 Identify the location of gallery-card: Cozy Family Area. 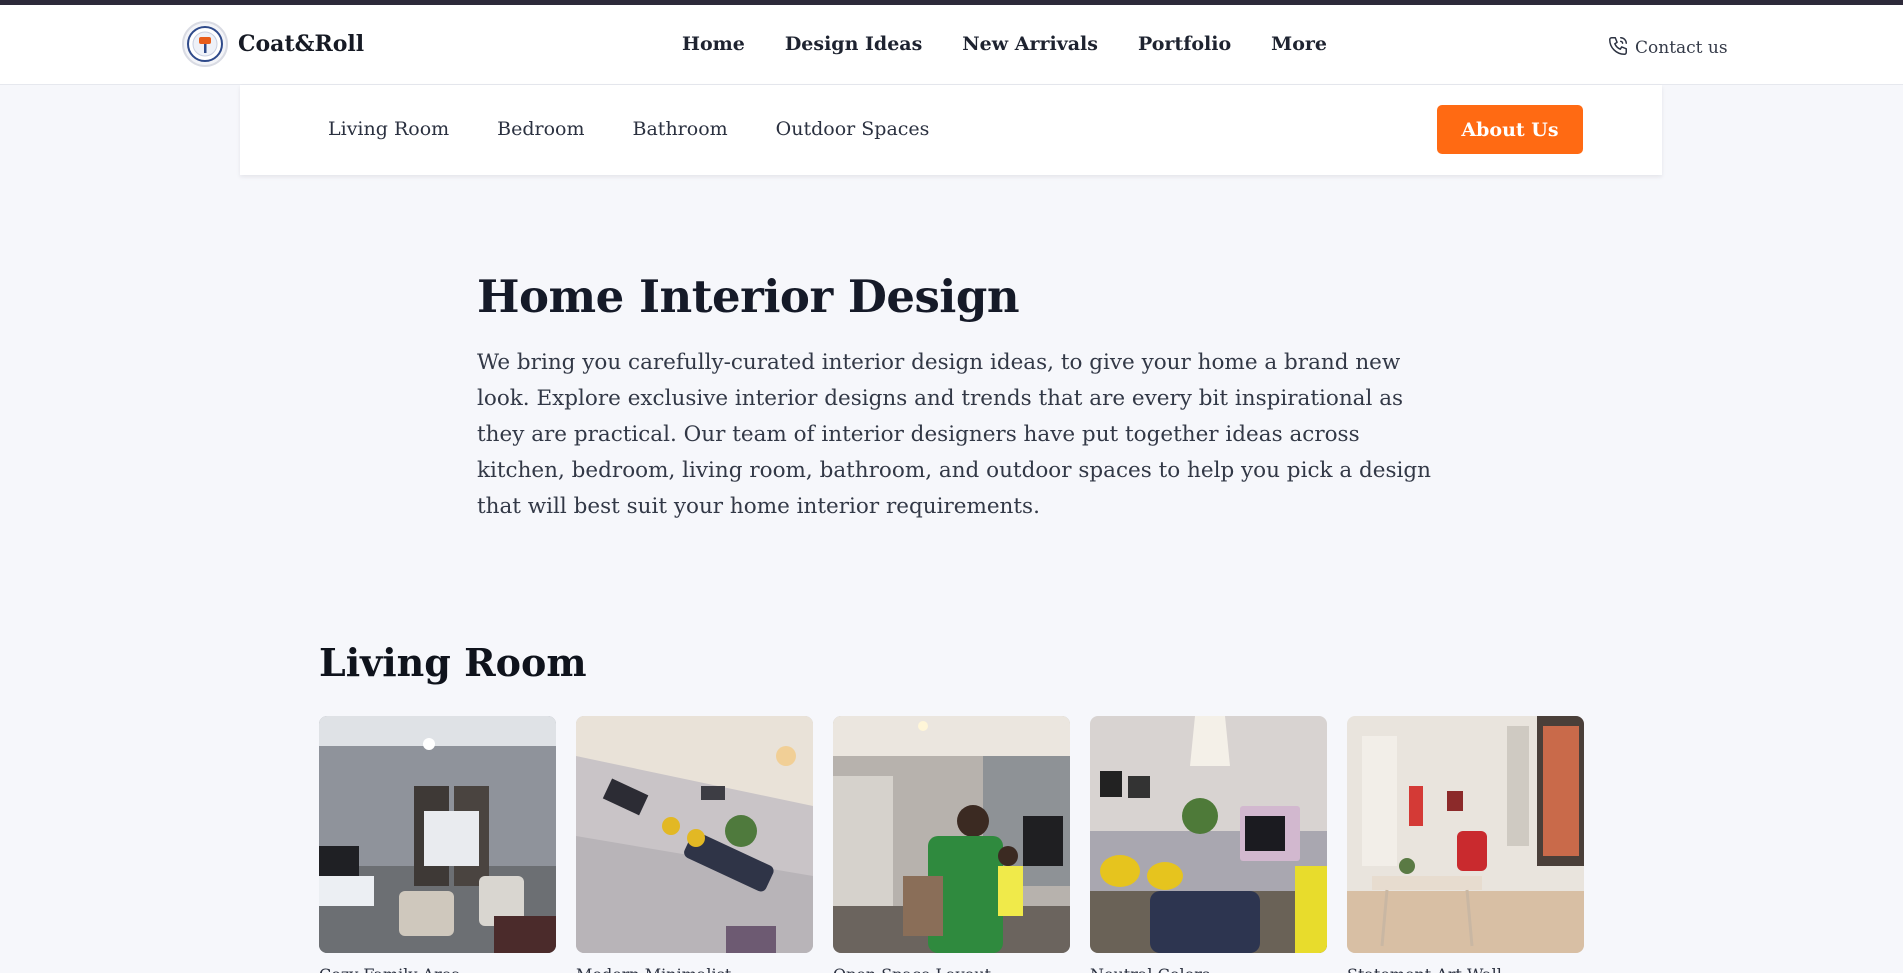
(437, 844).